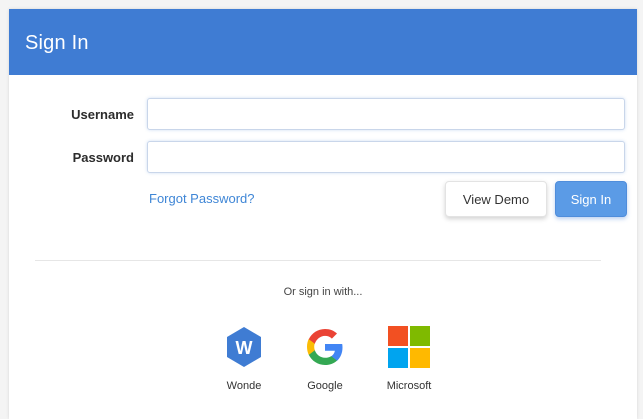 The image size is (643, 419). I want to click on divider, so click(318, 260).